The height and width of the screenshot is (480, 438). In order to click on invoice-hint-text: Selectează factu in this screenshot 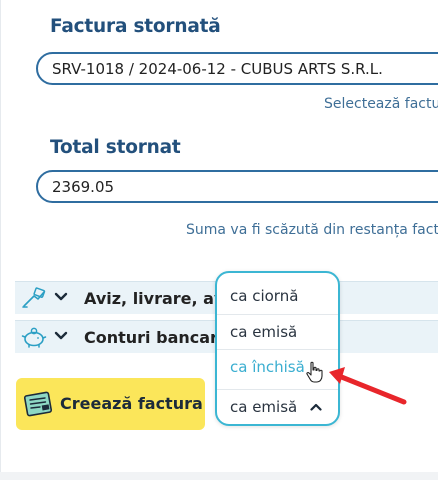, I will do `click(381, 104)`.